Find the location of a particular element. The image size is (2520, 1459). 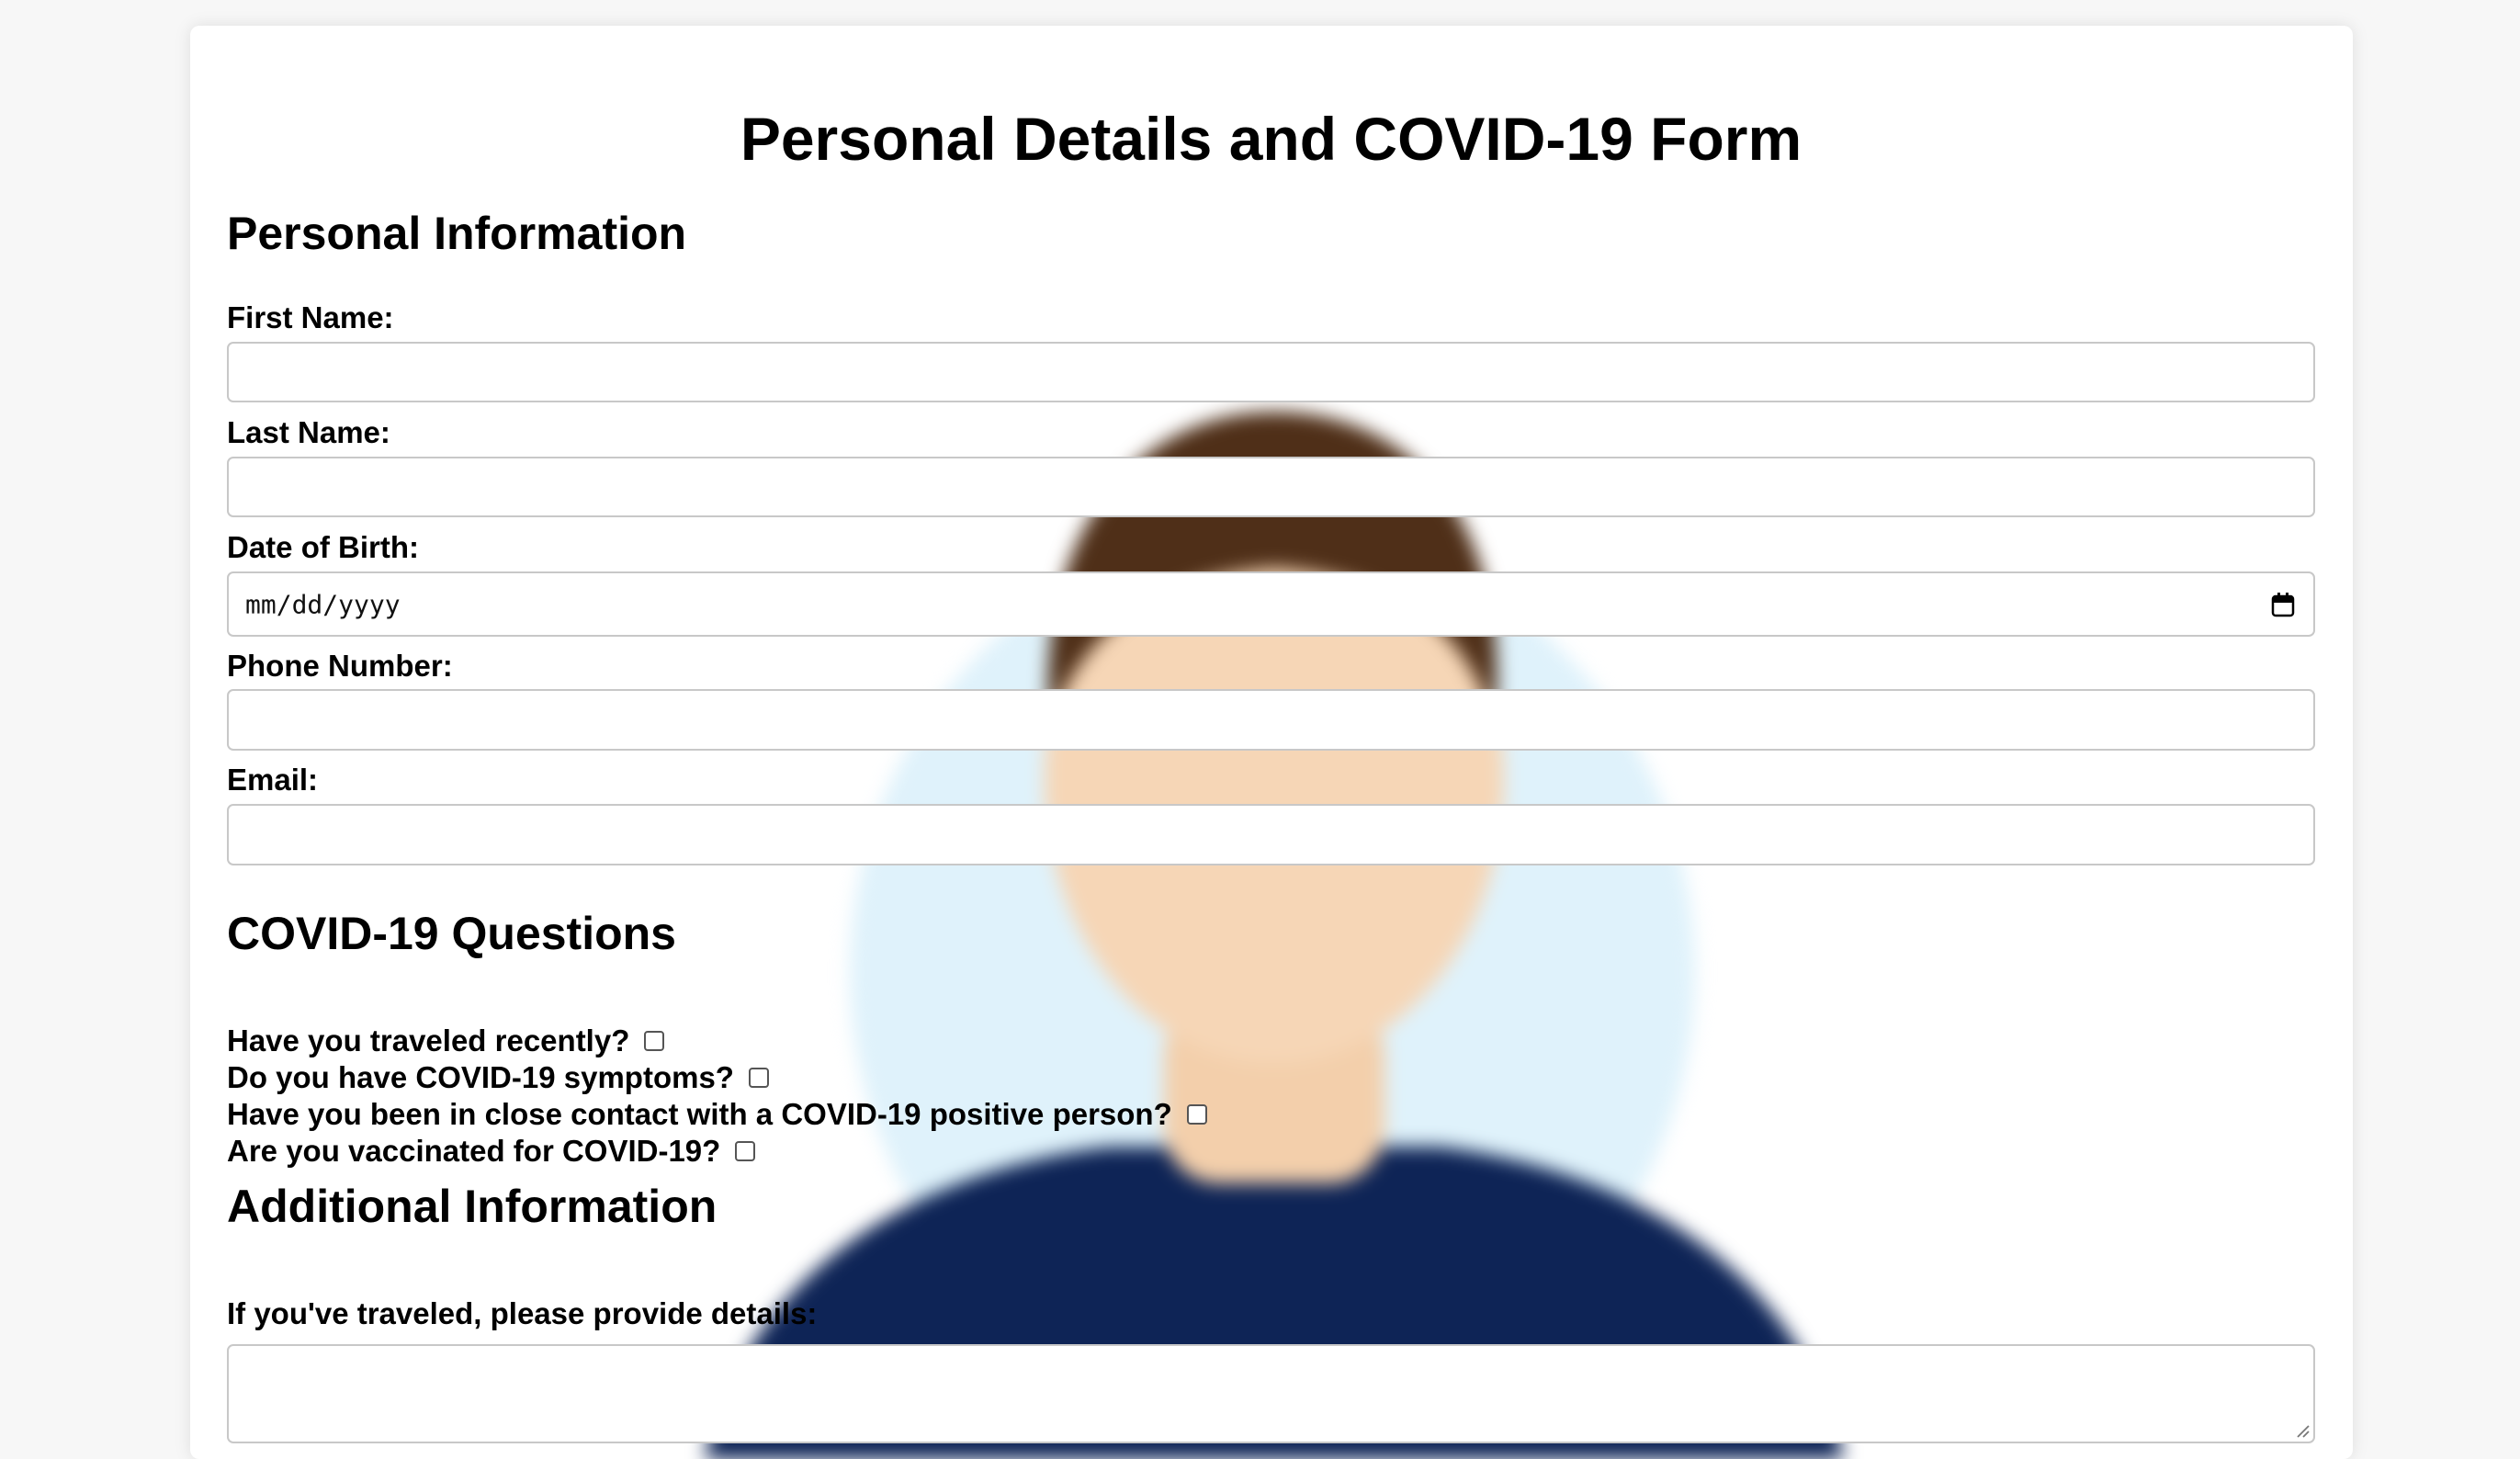

personal-info-heading: Personal Information is located at coordinates (457, 233).